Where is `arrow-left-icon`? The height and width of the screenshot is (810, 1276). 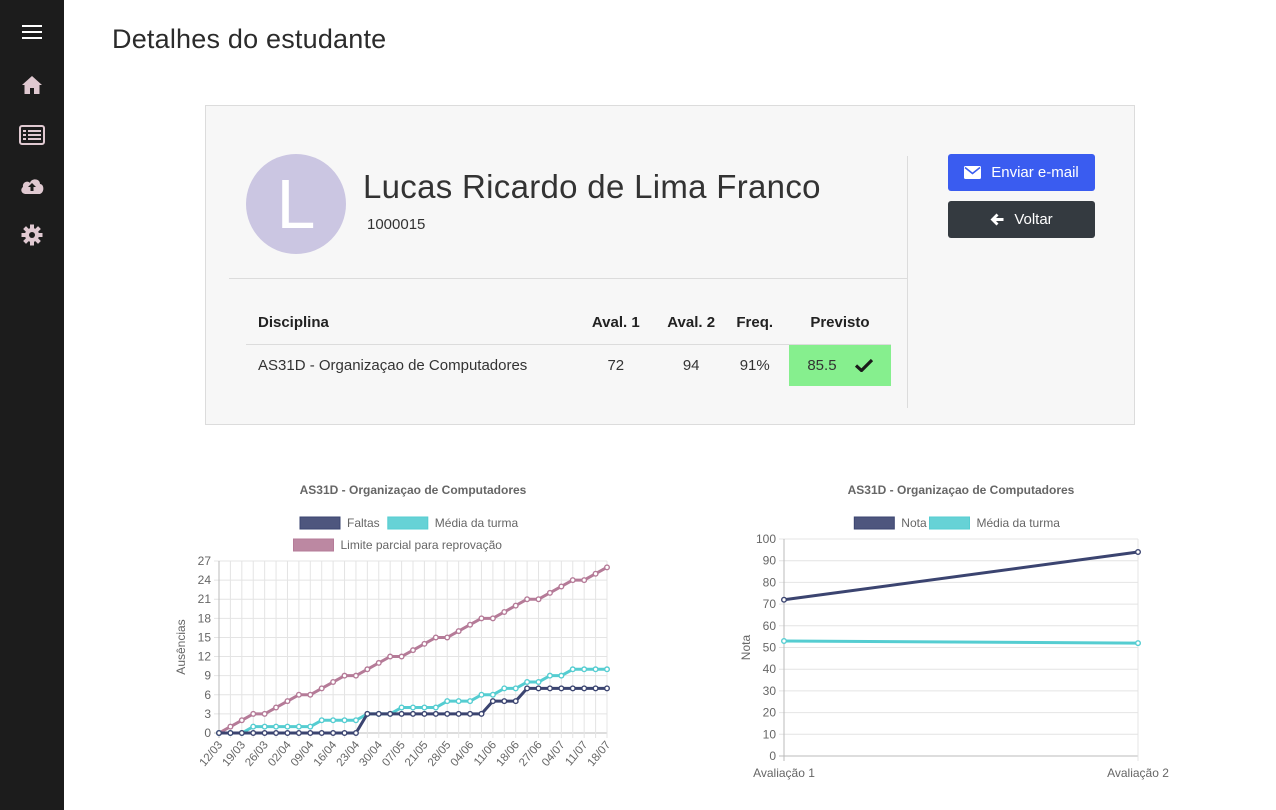 arrow-left-icon is located at coordinates (997, 219).